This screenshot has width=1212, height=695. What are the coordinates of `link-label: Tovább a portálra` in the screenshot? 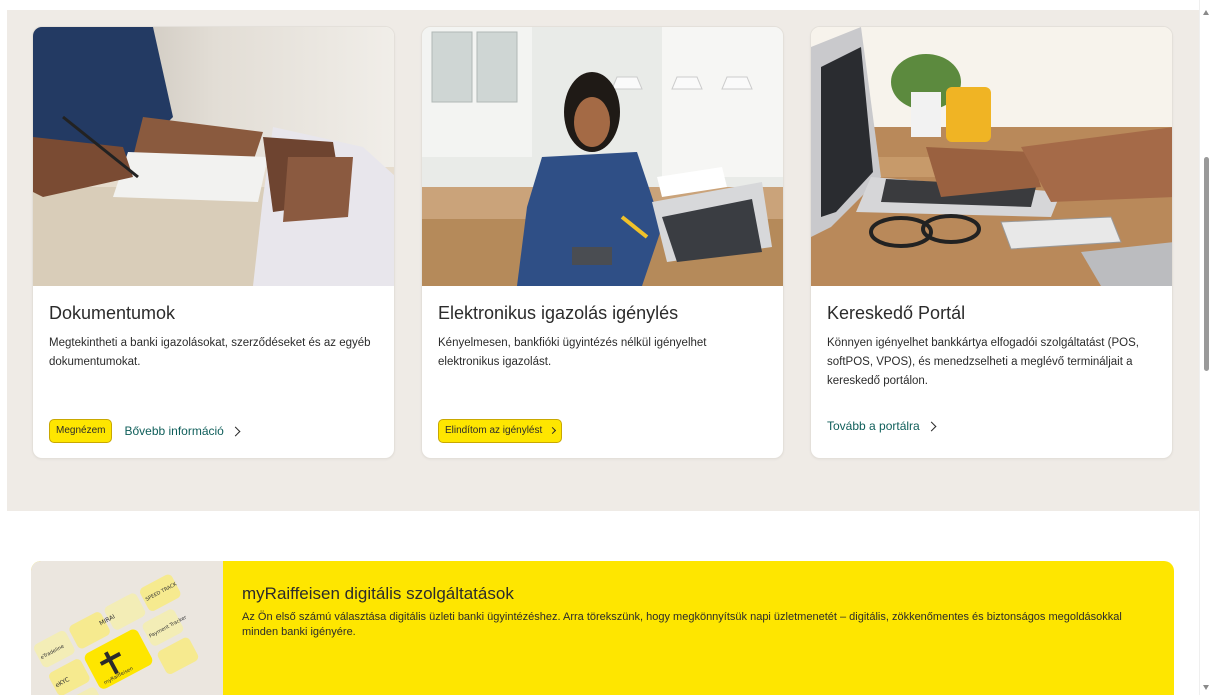 It's located at (873, 426).